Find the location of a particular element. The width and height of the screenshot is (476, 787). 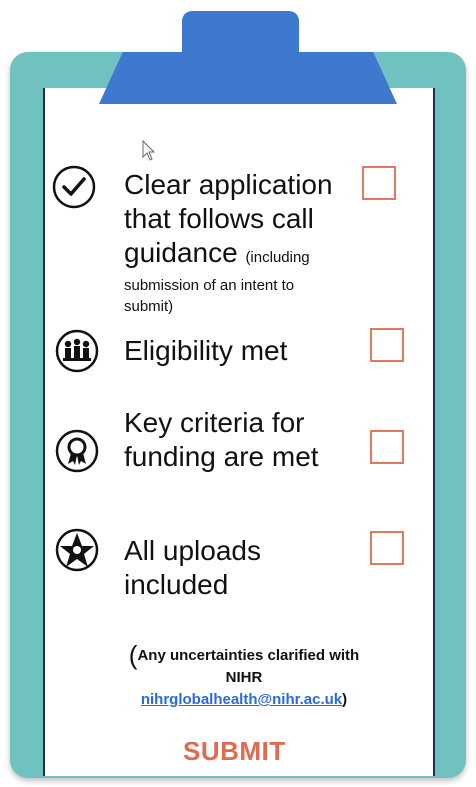

note-line: NIHR is located at coordinates (244, 677).